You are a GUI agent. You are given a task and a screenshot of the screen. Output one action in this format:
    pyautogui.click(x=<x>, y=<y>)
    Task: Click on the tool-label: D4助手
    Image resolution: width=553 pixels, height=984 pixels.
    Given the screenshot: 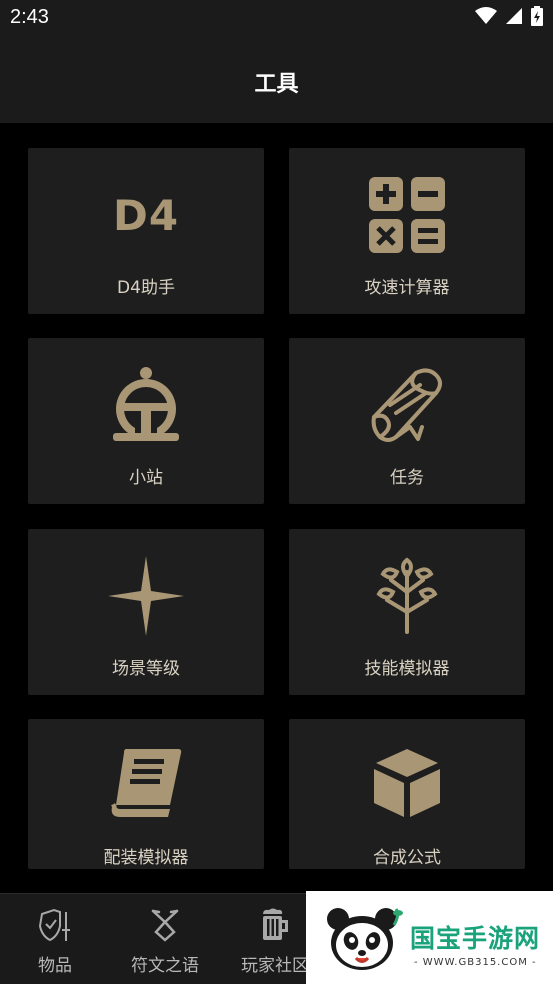 What is the action you would take?
    pyautogui.click(x=146, y=288)
    